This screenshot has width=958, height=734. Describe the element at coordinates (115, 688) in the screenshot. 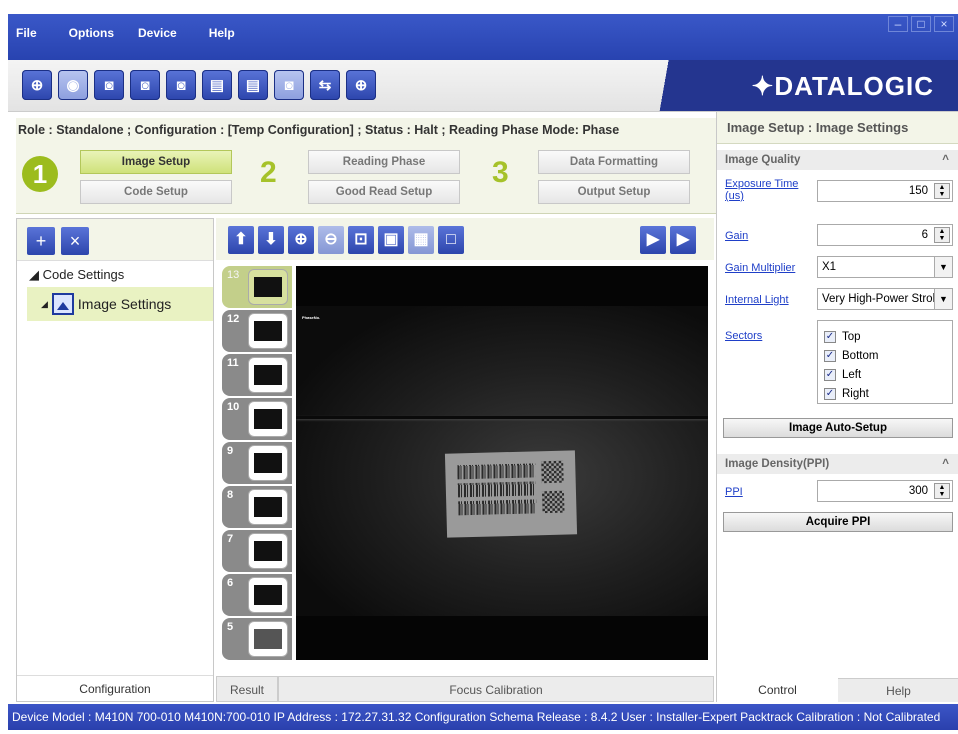

I see `configuration-tab: Configuration` at that location.